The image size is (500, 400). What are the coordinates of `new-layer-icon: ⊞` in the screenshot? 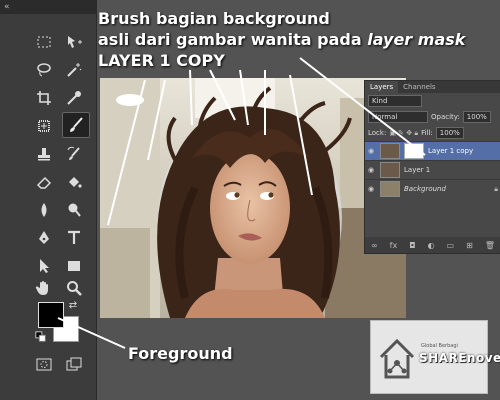 It's located at (469, 245).